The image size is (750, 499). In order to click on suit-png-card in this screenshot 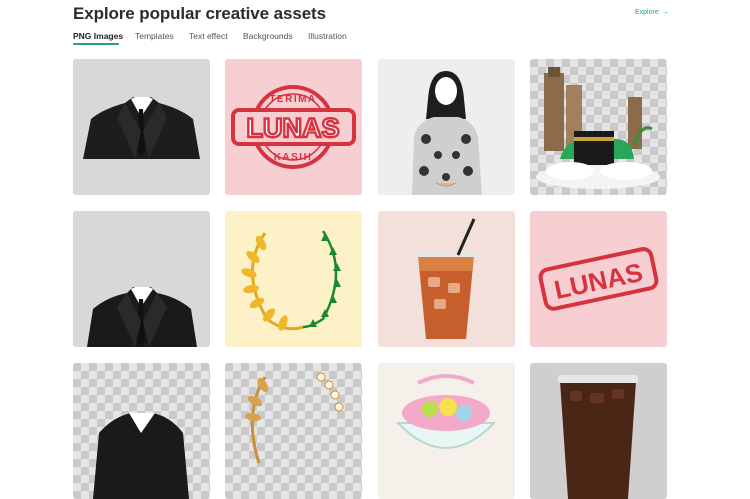, I will do `click(141, 127)`.